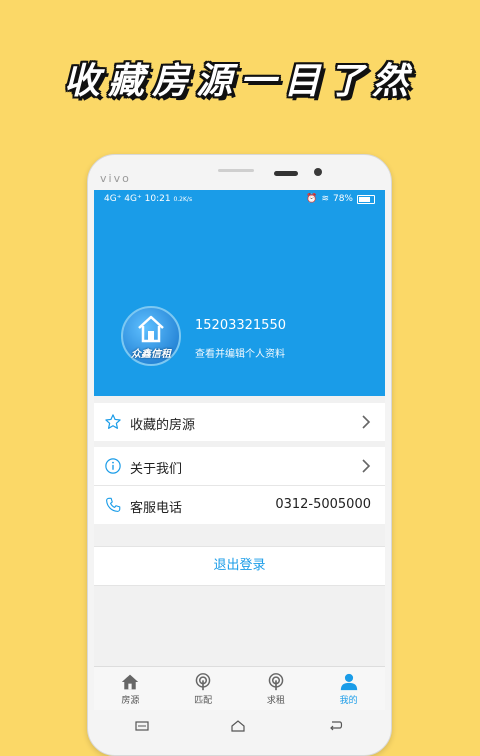 This screenshot has width=480, height=756. I want to click on front-camera, so click(318, 172).